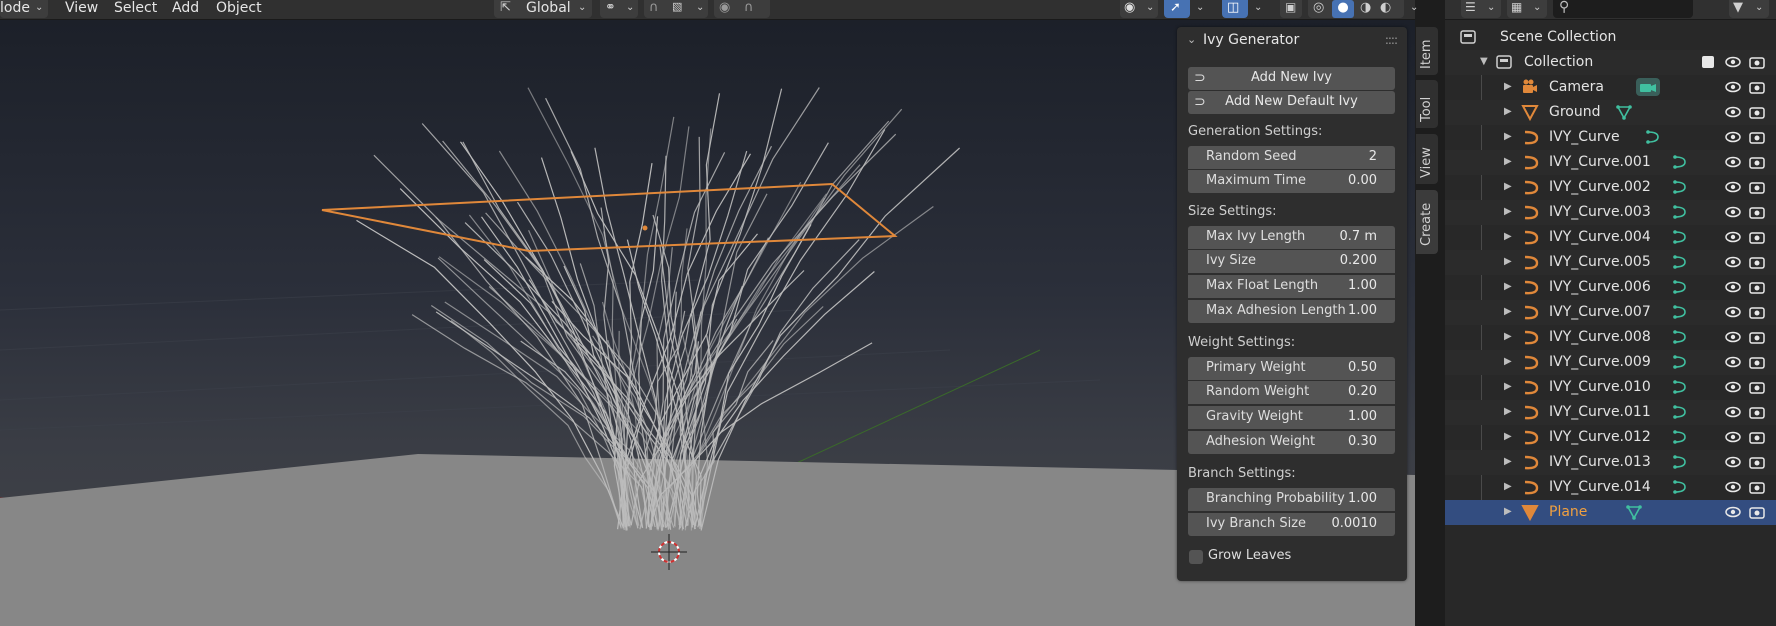 The width and height of the screenshot is (1776, 626). I want to click on gizmo-toggle: ➚, so click(1177, 9).